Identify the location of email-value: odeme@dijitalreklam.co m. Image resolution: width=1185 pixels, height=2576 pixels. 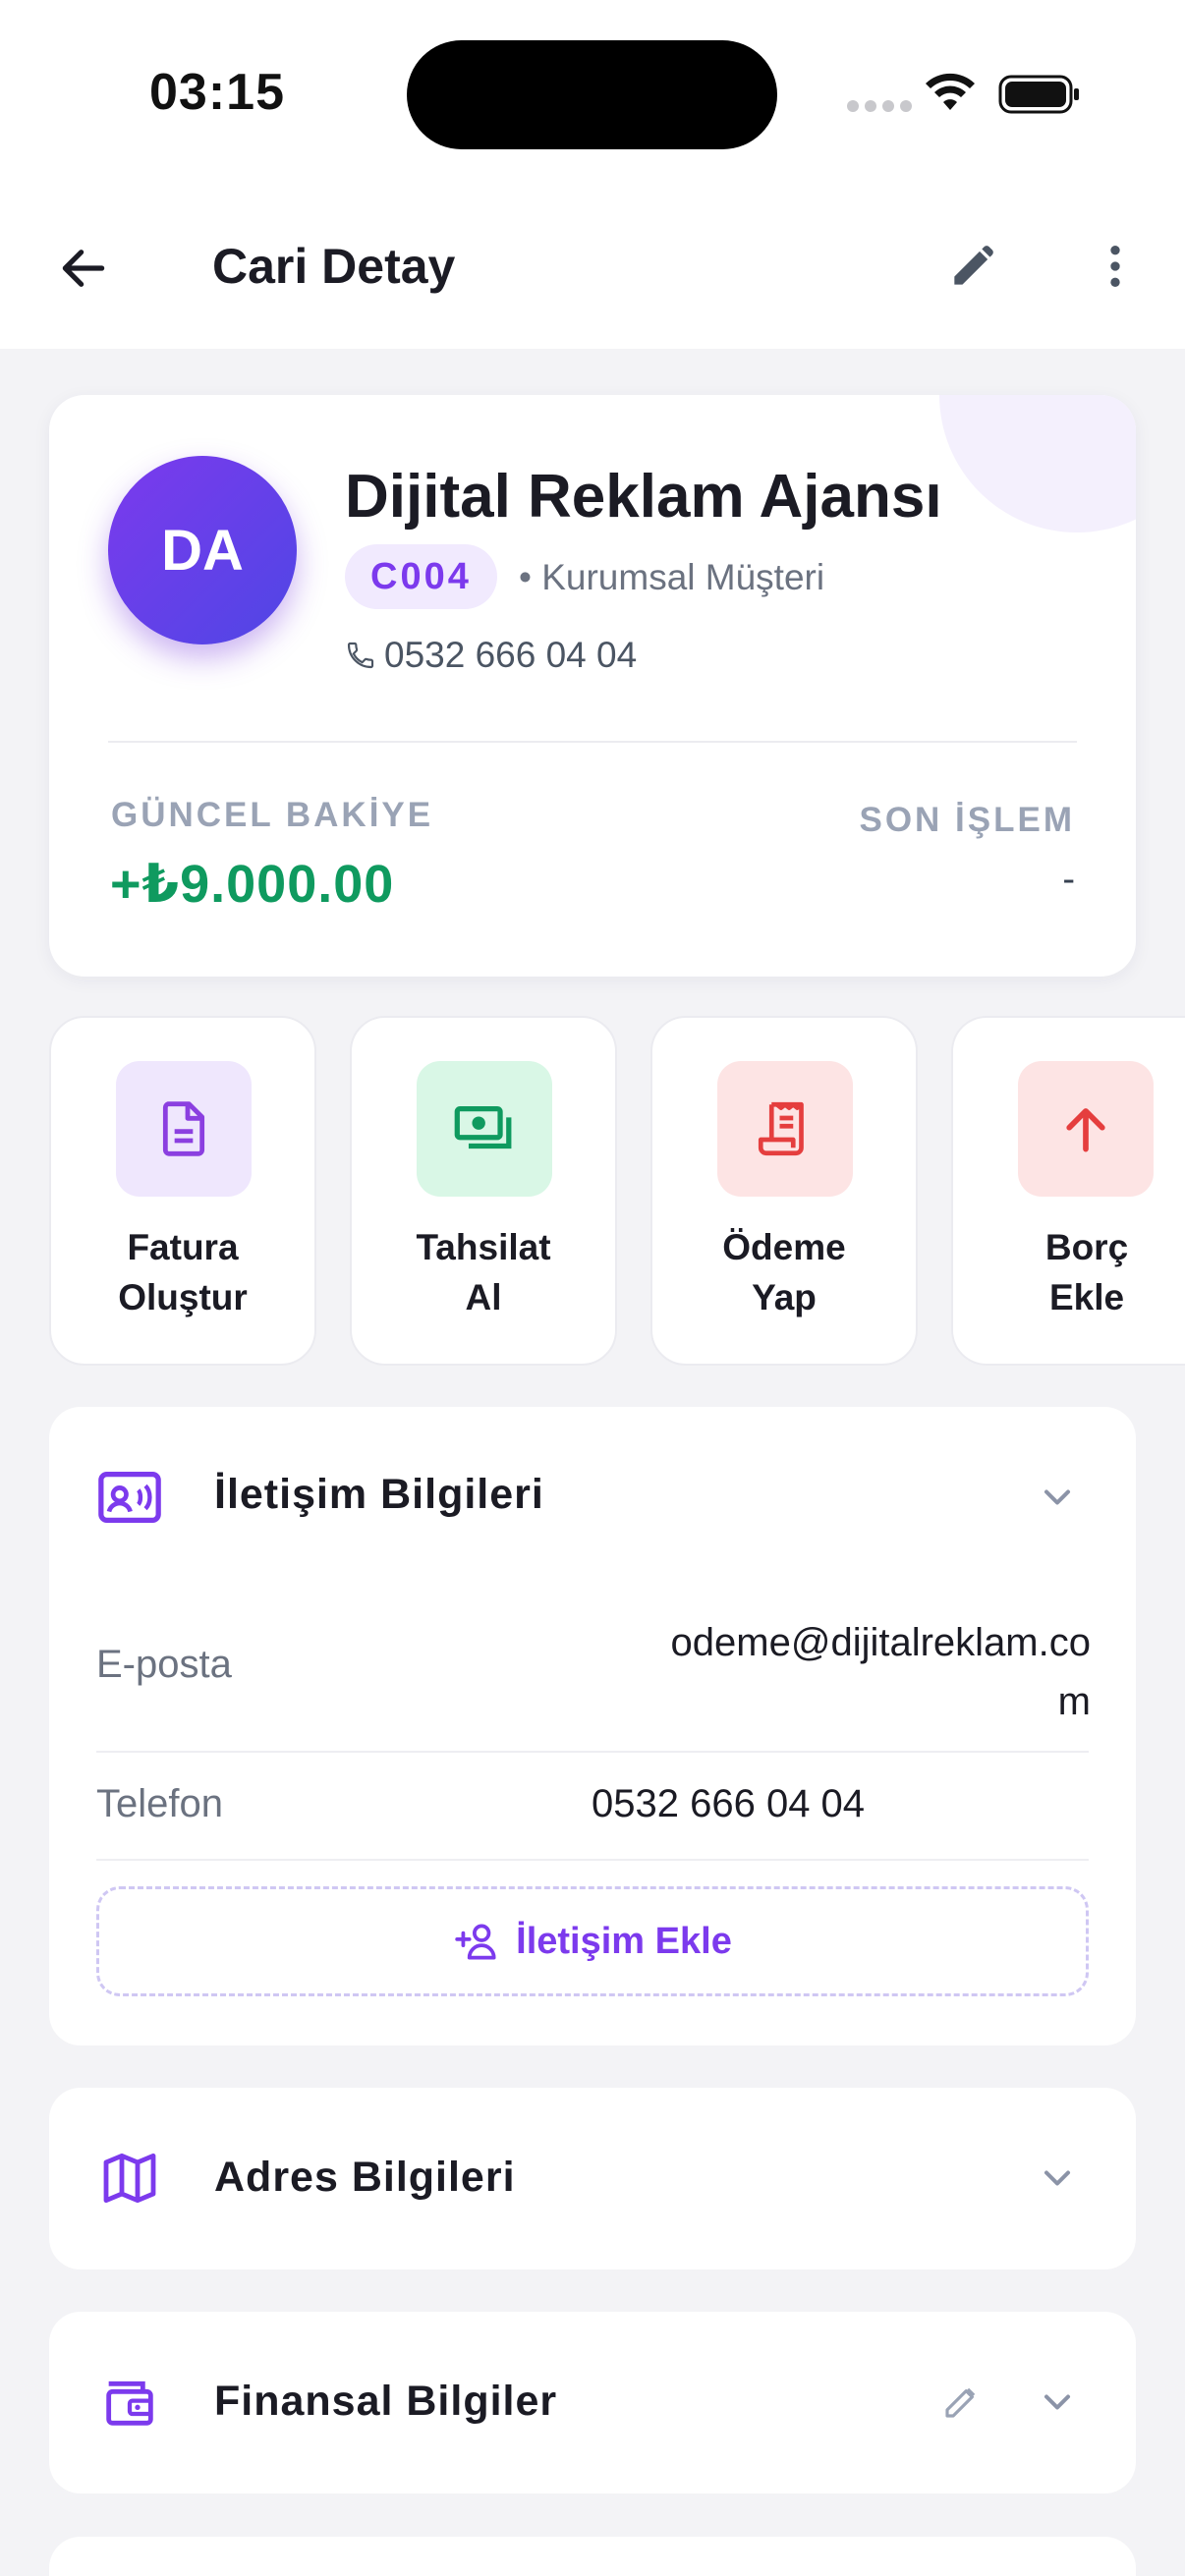
(873, 1672).